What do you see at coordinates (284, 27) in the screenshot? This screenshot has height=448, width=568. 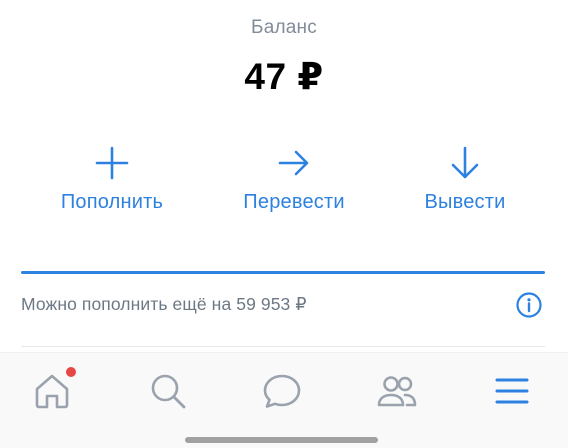 I see `balance-label: Баланс` at bounding box center [284, 27].